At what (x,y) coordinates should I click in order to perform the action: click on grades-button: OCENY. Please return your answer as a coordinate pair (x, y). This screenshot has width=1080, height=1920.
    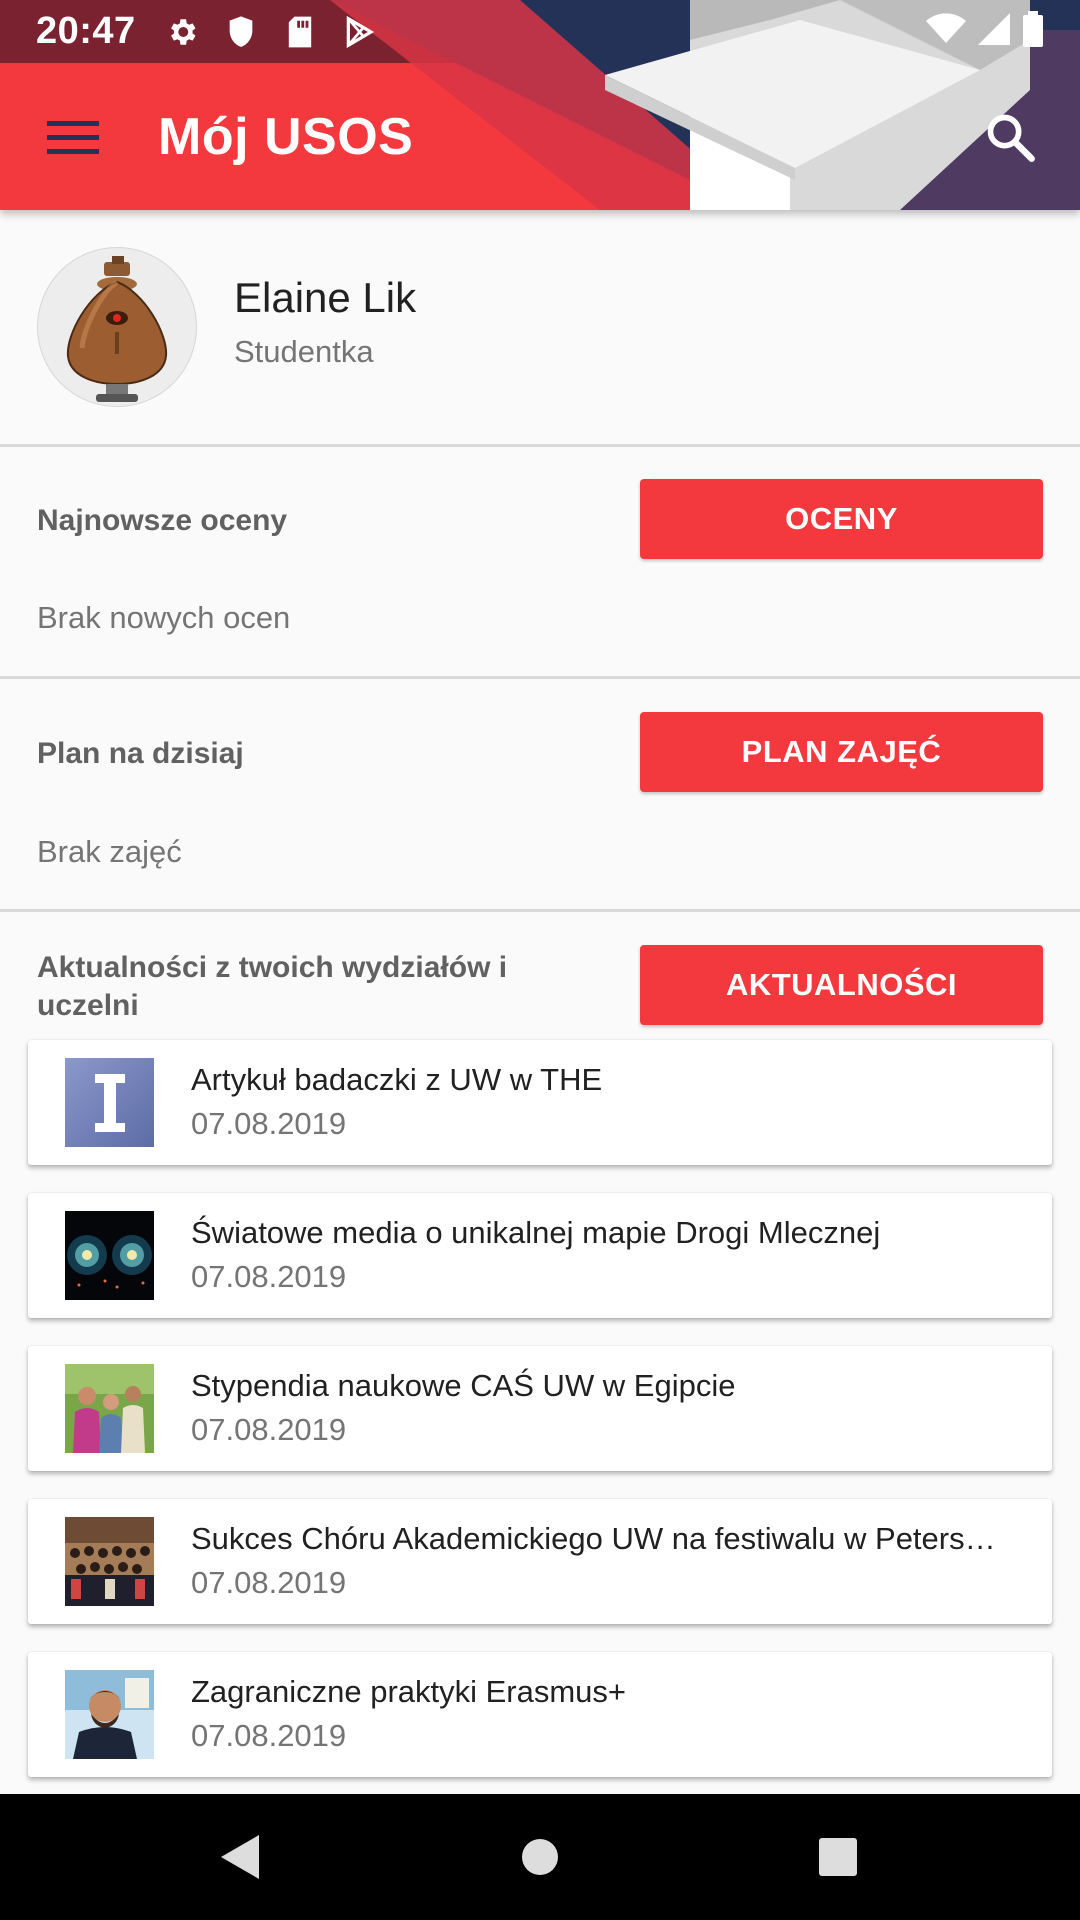
    Looking at the image, I should click on (841, 519).